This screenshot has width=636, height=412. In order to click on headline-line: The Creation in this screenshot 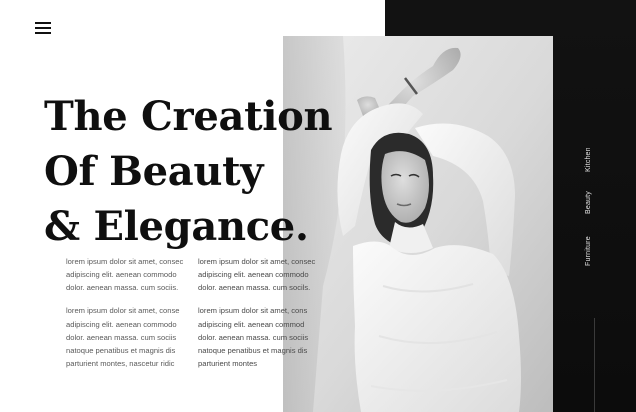, I will do `click(188, 116)`.